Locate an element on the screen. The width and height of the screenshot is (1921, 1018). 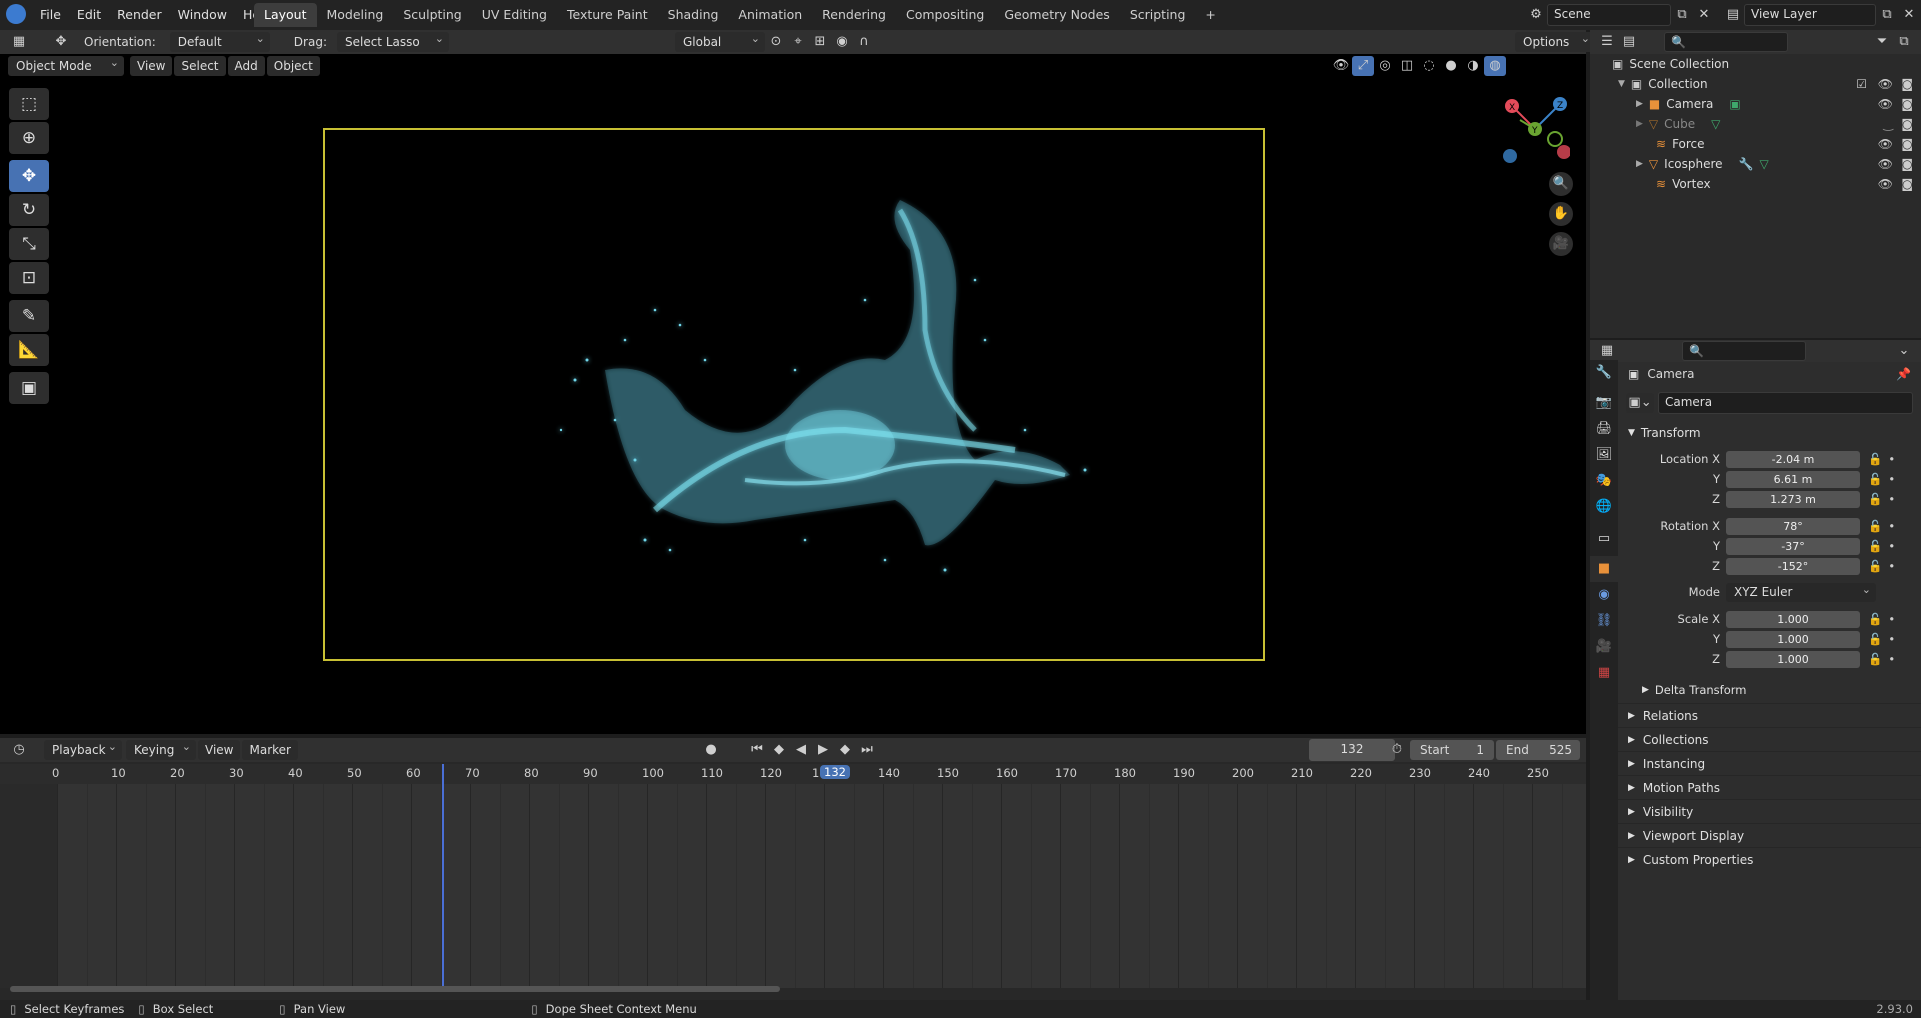
menu-window: Window is located at coordinates (202, 15).